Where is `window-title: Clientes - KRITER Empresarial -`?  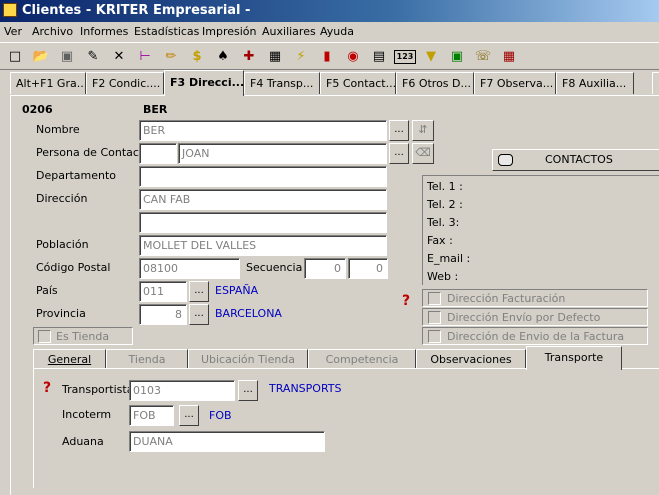
window-title: Clientes - KRITER Empresarial - is located at coordinates (136, 10).